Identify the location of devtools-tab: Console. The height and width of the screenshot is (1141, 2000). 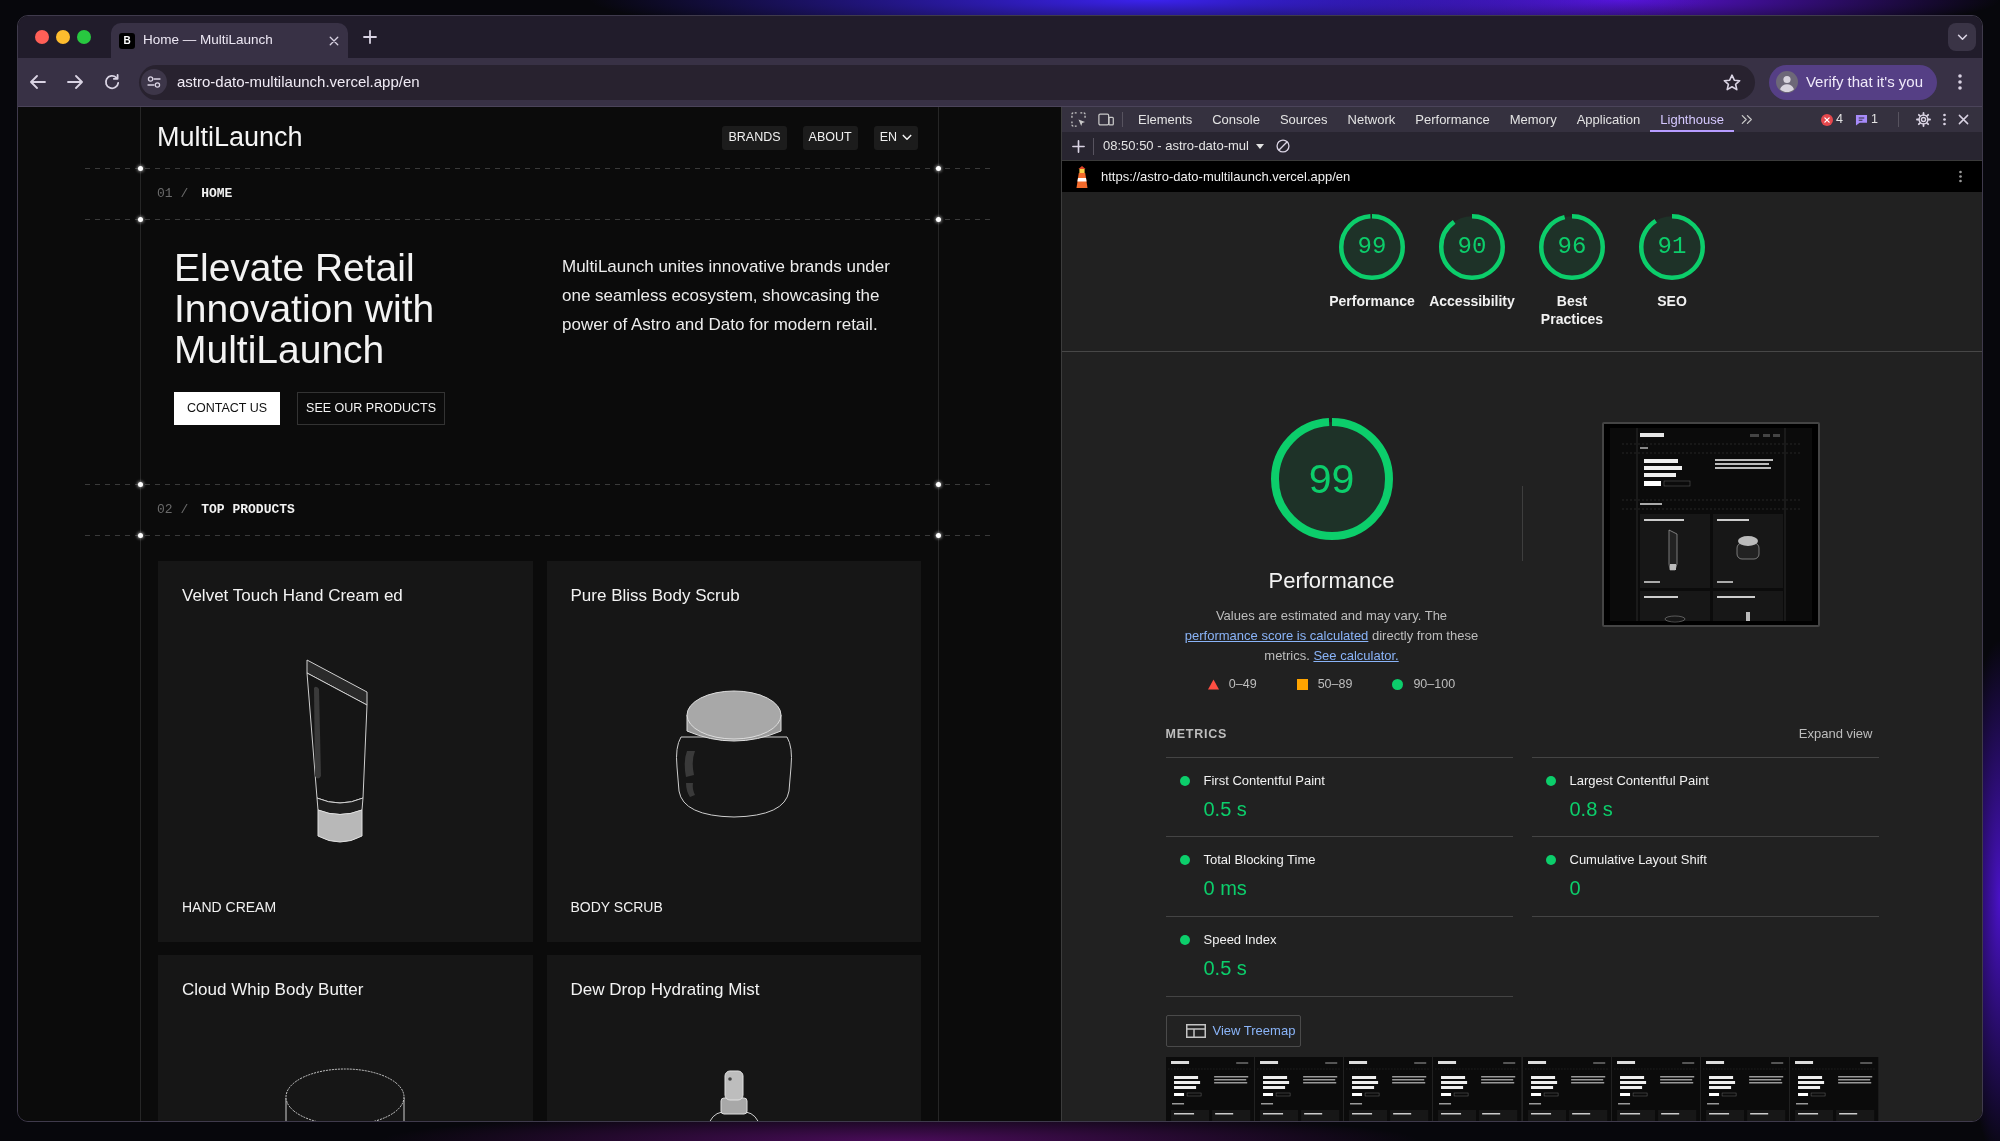
(1236, 119).